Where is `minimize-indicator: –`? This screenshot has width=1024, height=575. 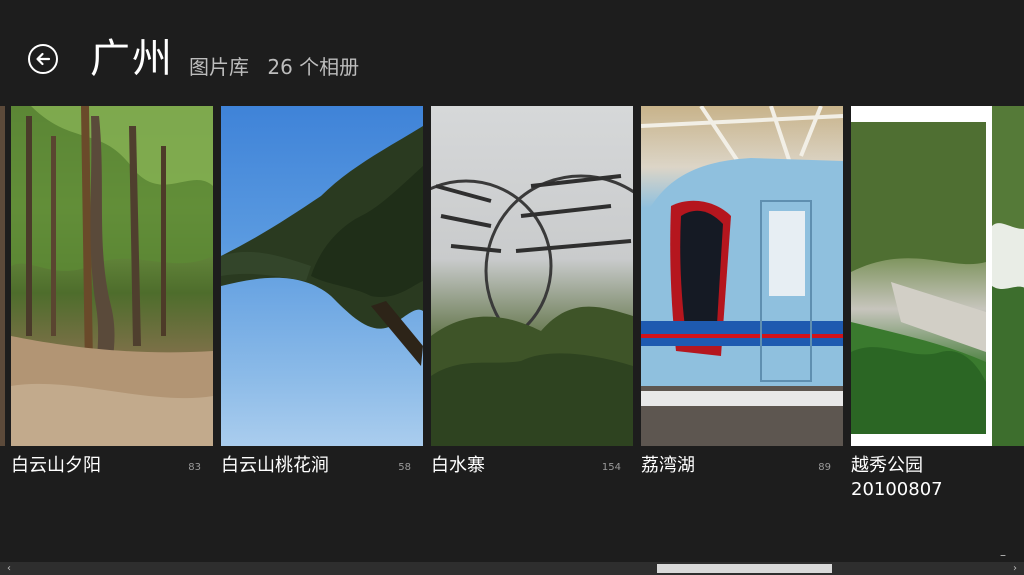
minimize-indicator: – is located at coordinates (1003, 555).